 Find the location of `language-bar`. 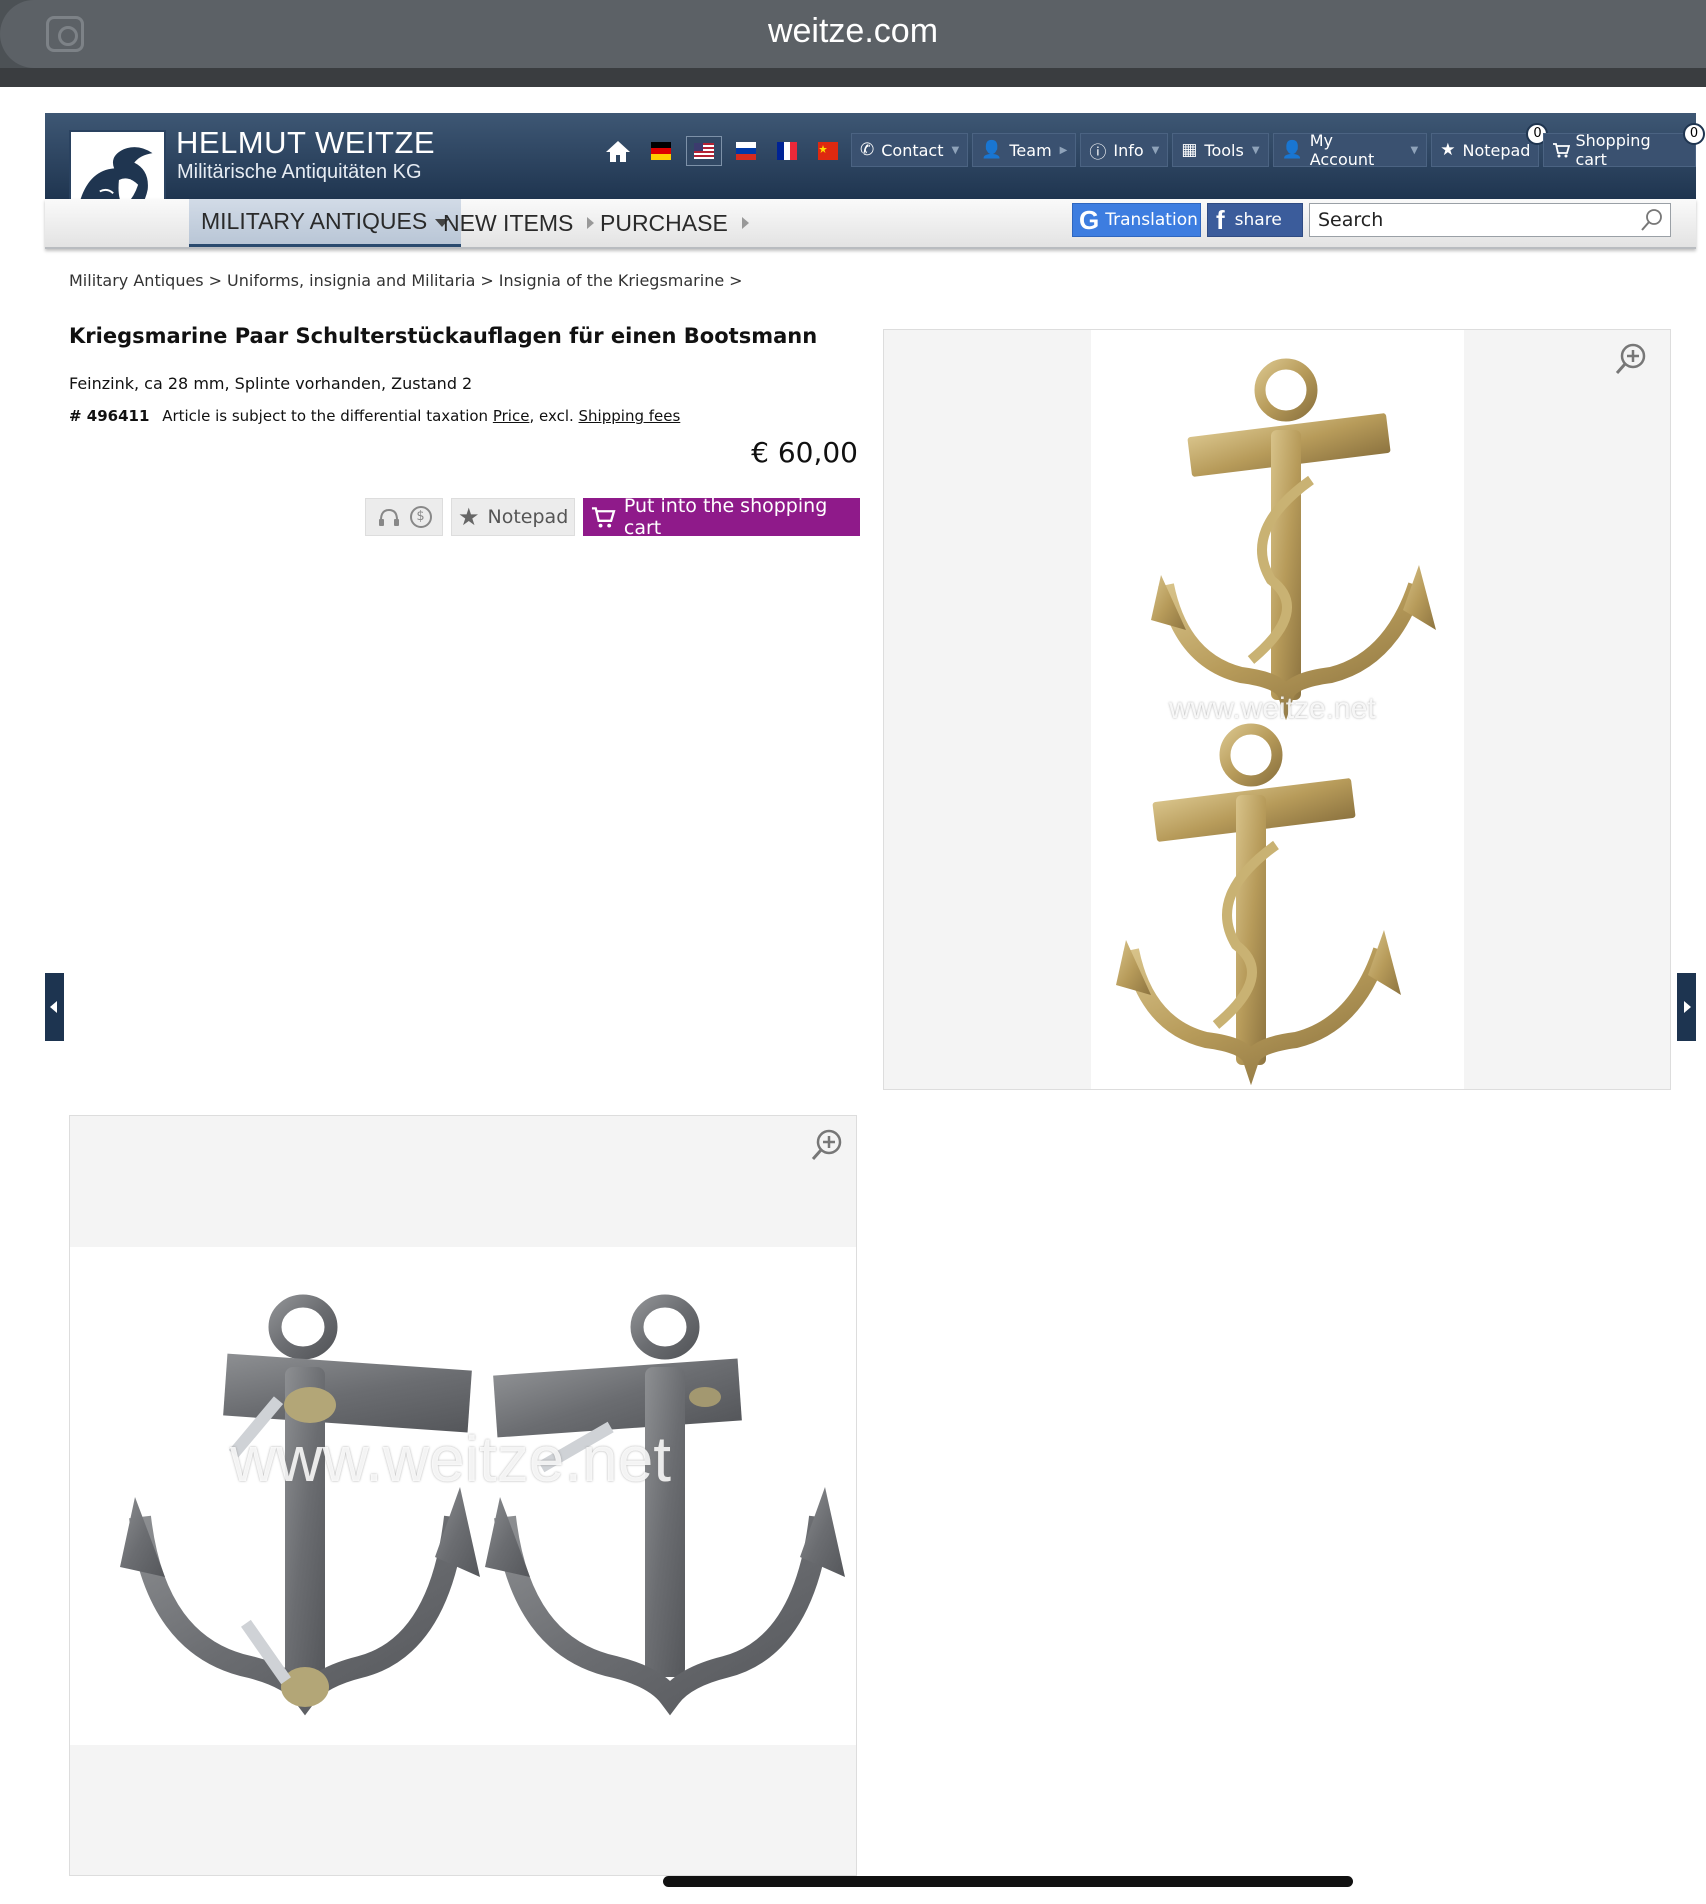

language-bar is located at coordinates (732, 151).